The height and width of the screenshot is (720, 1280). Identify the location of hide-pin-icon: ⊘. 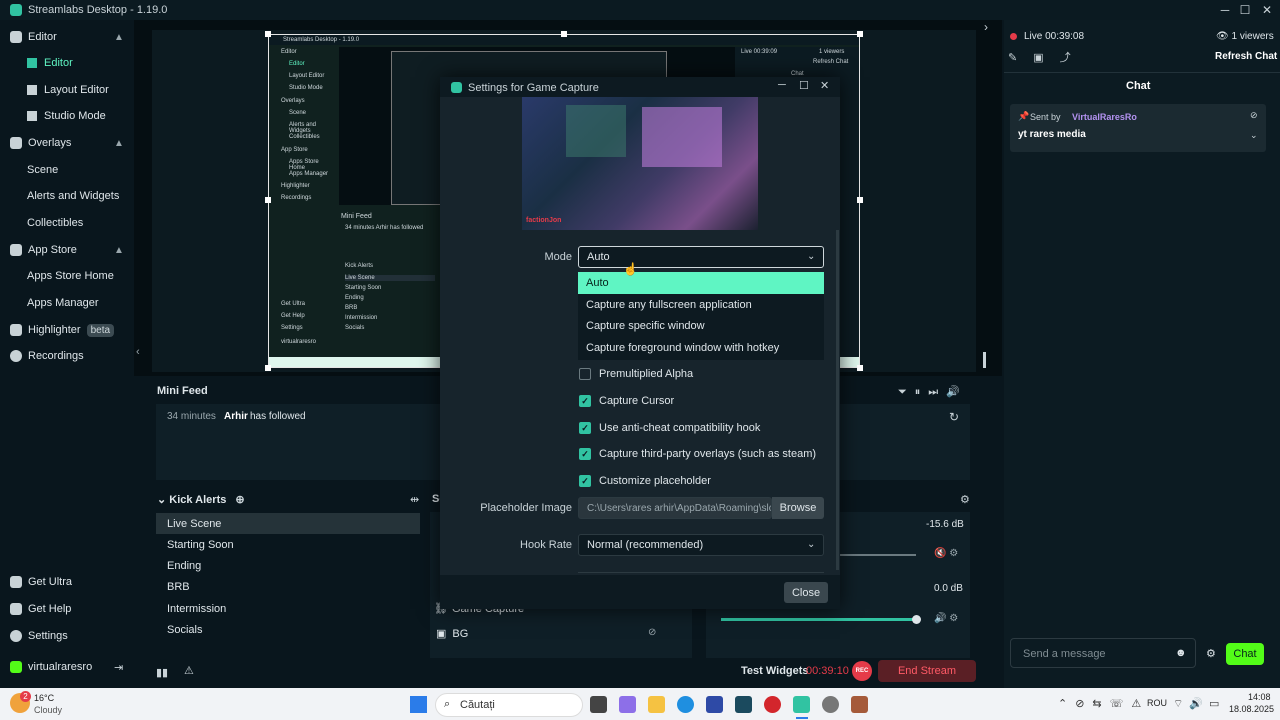
(1254, 115).